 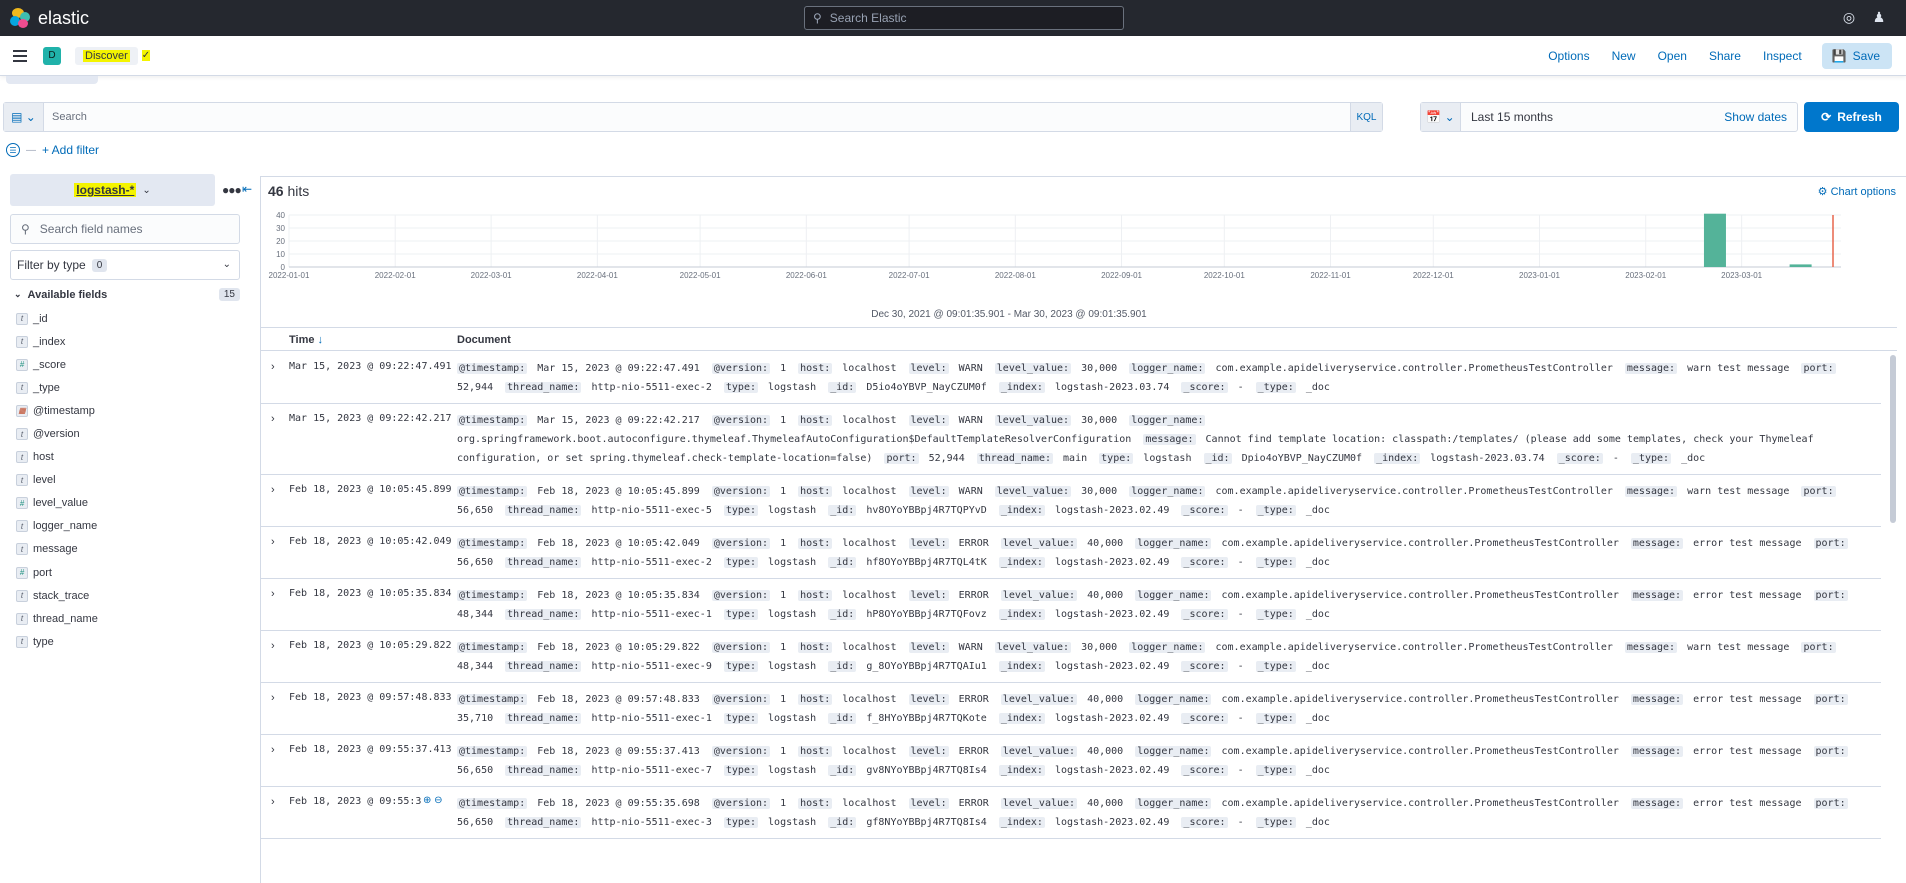 What do you see at coordinates (741, 543) in the screenshot?
I see `field-key: @version:` at bounding box center [741, 543].